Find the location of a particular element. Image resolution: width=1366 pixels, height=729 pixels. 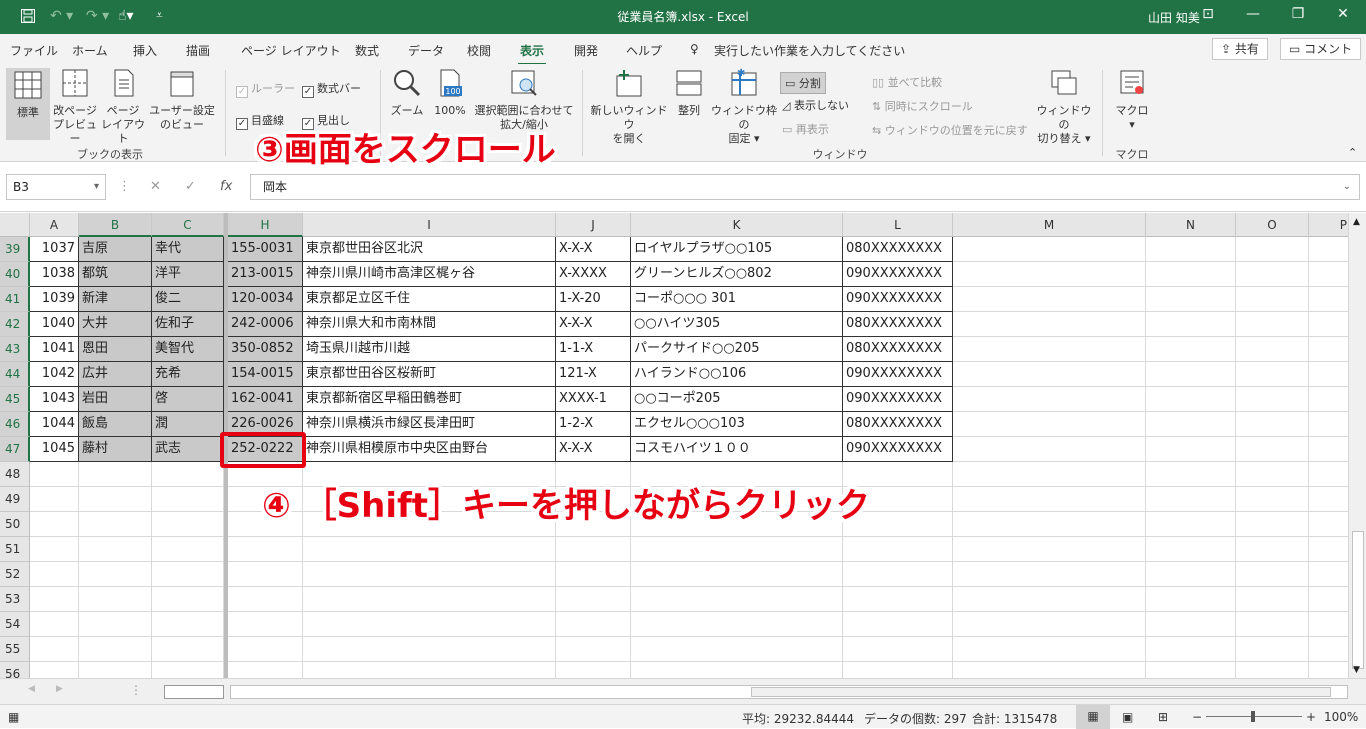

sync-scroll-button: ⇅ 同時にスクロール is located at coordinates (922, 106).